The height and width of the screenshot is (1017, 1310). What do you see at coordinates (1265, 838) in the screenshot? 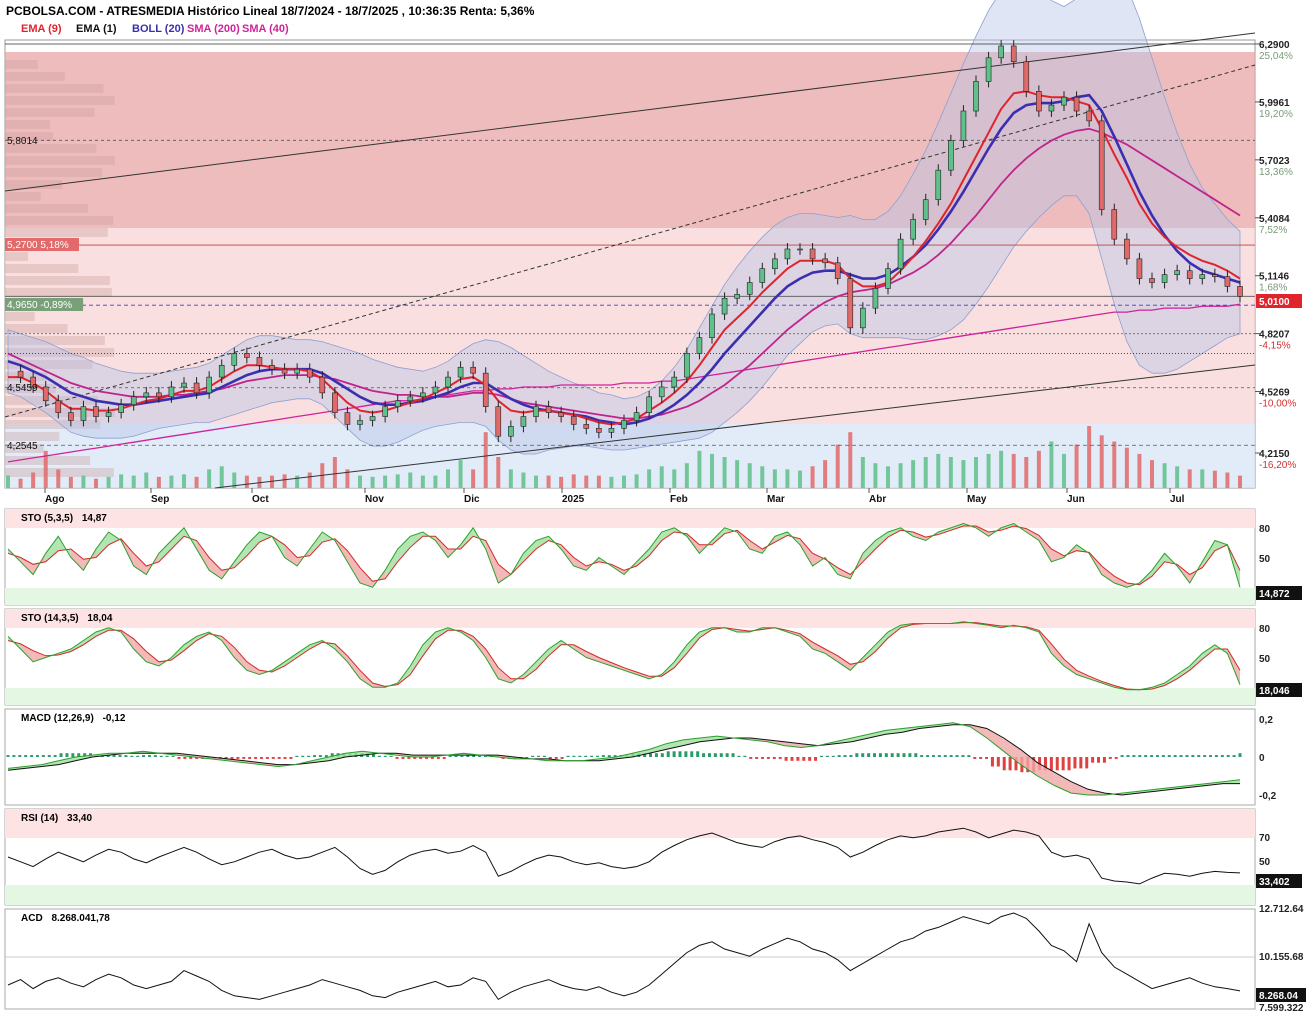
I see `rsi-tick-70: 70` at bounding box center [1265, 838].